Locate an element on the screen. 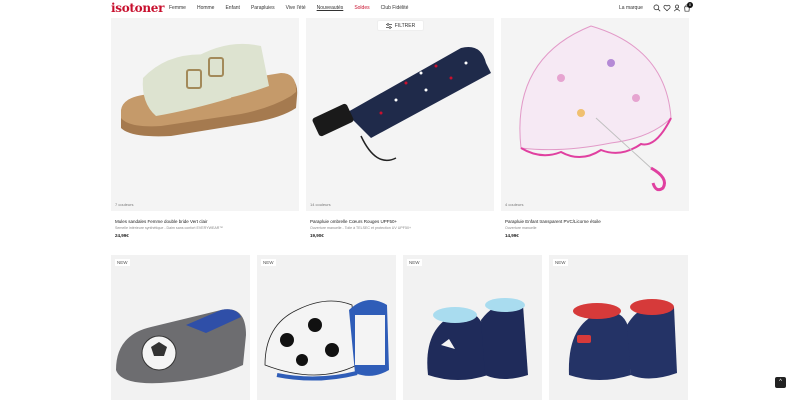 The height and width of the screenshot is (400, 800). brand-link: La marque is located at coordinates (631, 8).